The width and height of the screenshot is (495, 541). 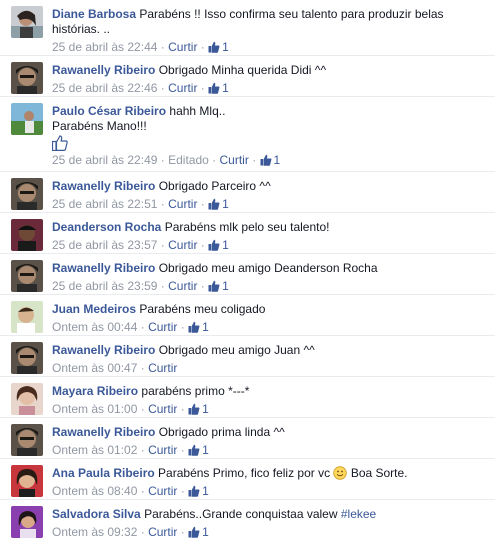 I want to click on comment-meta: Ontem às 08:40 · Curtir · 1, so click(x=130, y=491).